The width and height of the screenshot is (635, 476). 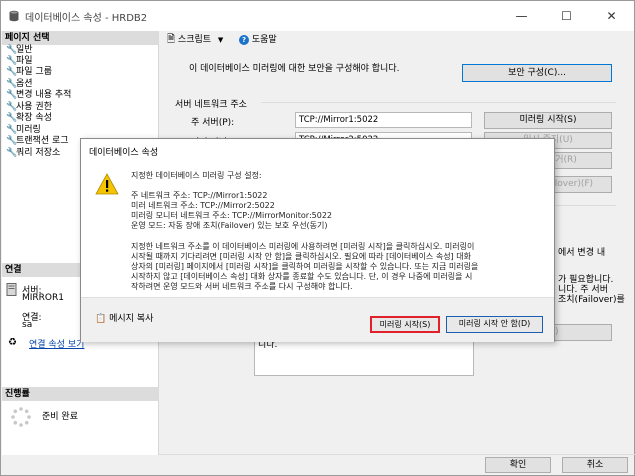 I want to click on principal-server-label: 주 서버(P):, so click(x=213, y=123).